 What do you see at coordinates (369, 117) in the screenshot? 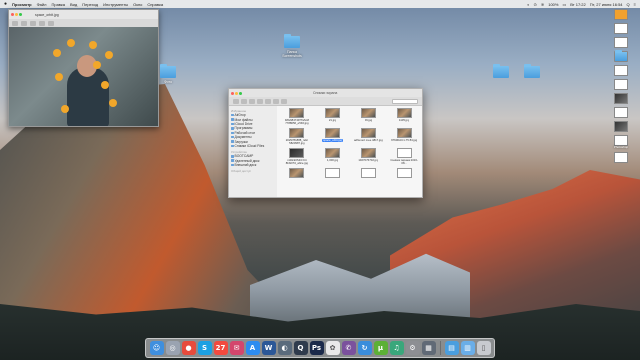
I see `file-item: 09.jpg` at bounding box center [369, 117].